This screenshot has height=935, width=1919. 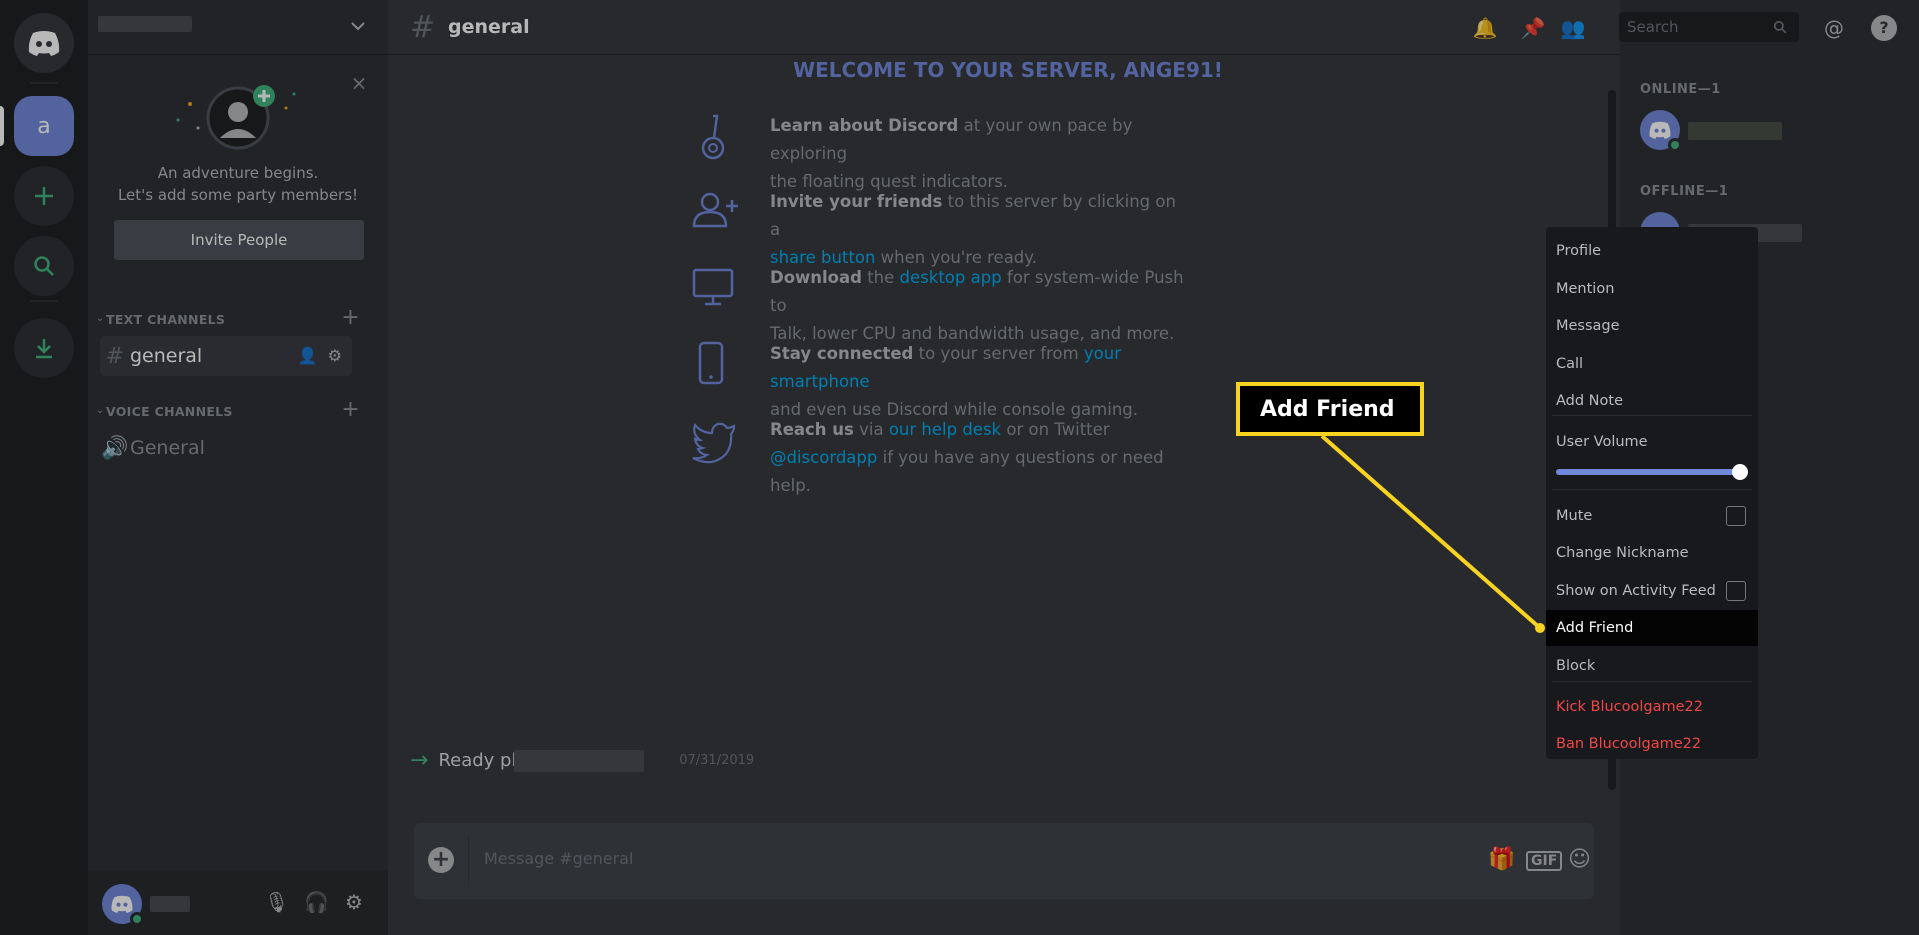 What do you see at coordinates (1652, 401) in the screenshot?
I see `menu-item-add-note: Add Note` at bounding box center [1652, 401].